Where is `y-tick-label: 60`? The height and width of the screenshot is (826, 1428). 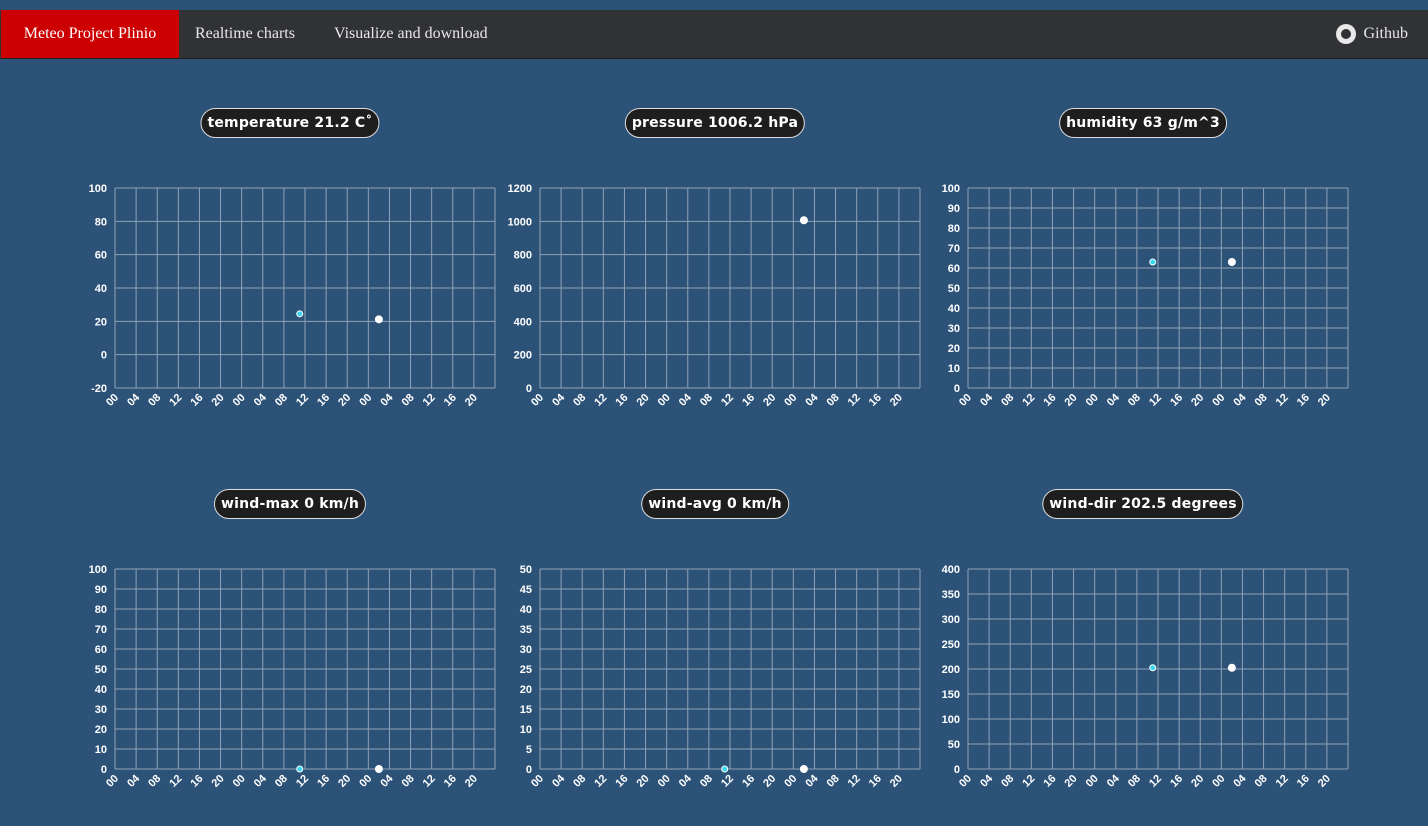
y-tick-label: 60 is located at coordinates (101, 256).